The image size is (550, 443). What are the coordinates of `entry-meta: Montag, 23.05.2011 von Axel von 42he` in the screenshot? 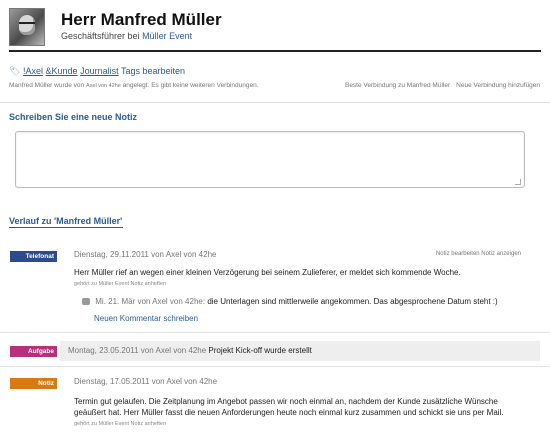 It's located at (137, 350).